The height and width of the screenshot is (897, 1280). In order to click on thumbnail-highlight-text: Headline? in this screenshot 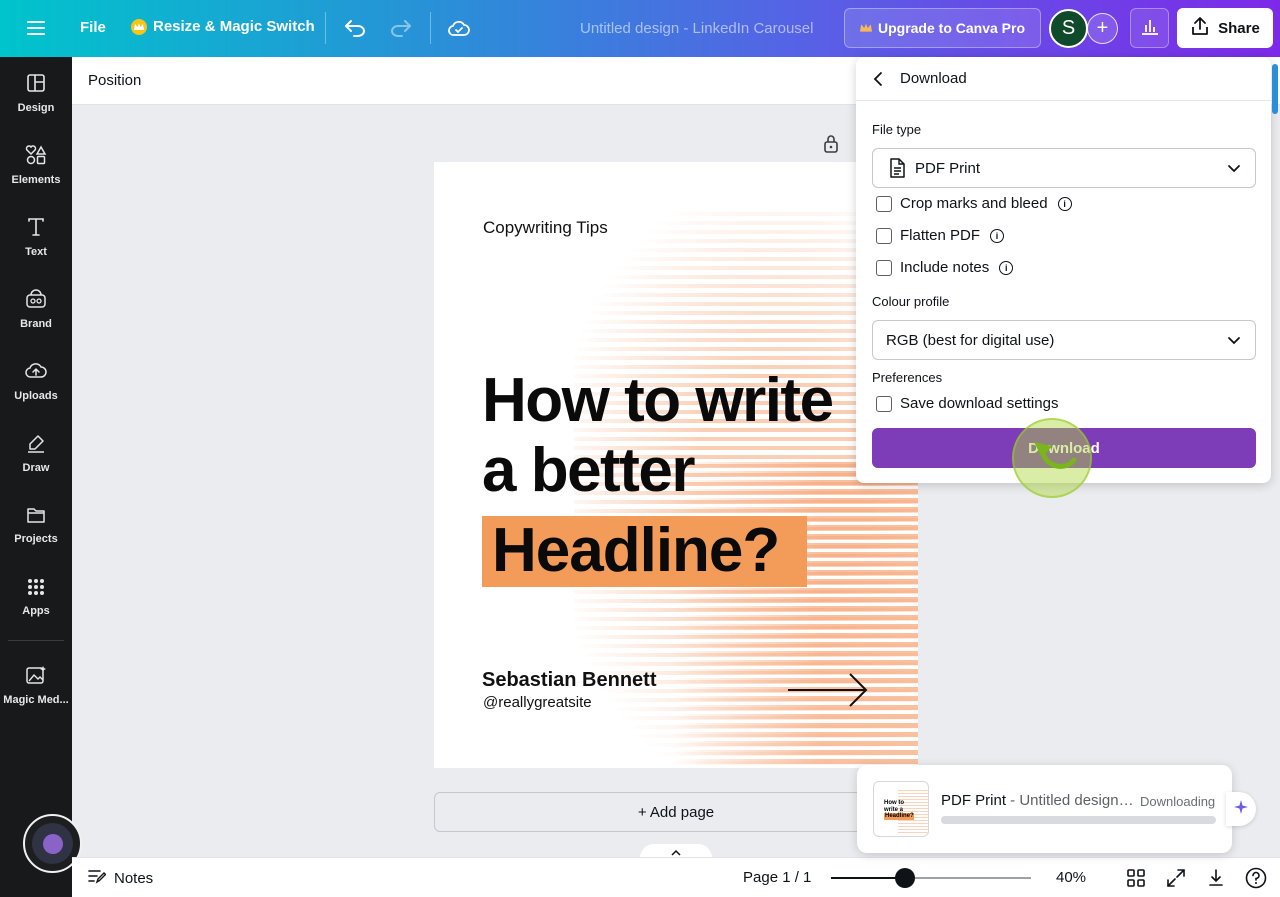, I will do `click(899, 816)`.